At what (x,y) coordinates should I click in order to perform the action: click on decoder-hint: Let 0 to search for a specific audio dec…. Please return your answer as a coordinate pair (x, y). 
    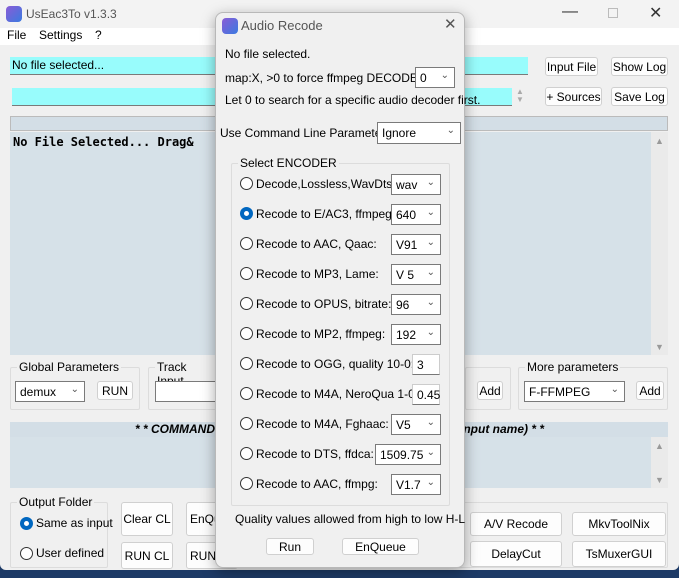
    Looking at the image, I should click on (353, 100).